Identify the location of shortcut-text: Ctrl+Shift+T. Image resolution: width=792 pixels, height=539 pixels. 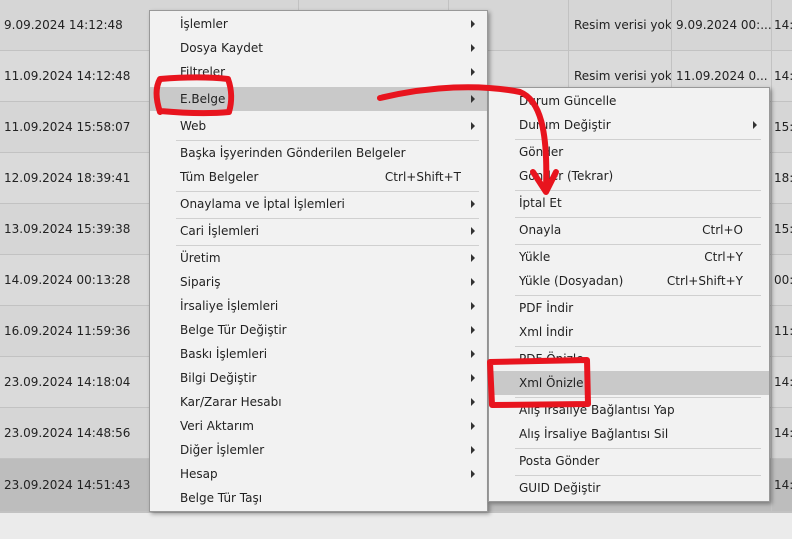
(422, 177).